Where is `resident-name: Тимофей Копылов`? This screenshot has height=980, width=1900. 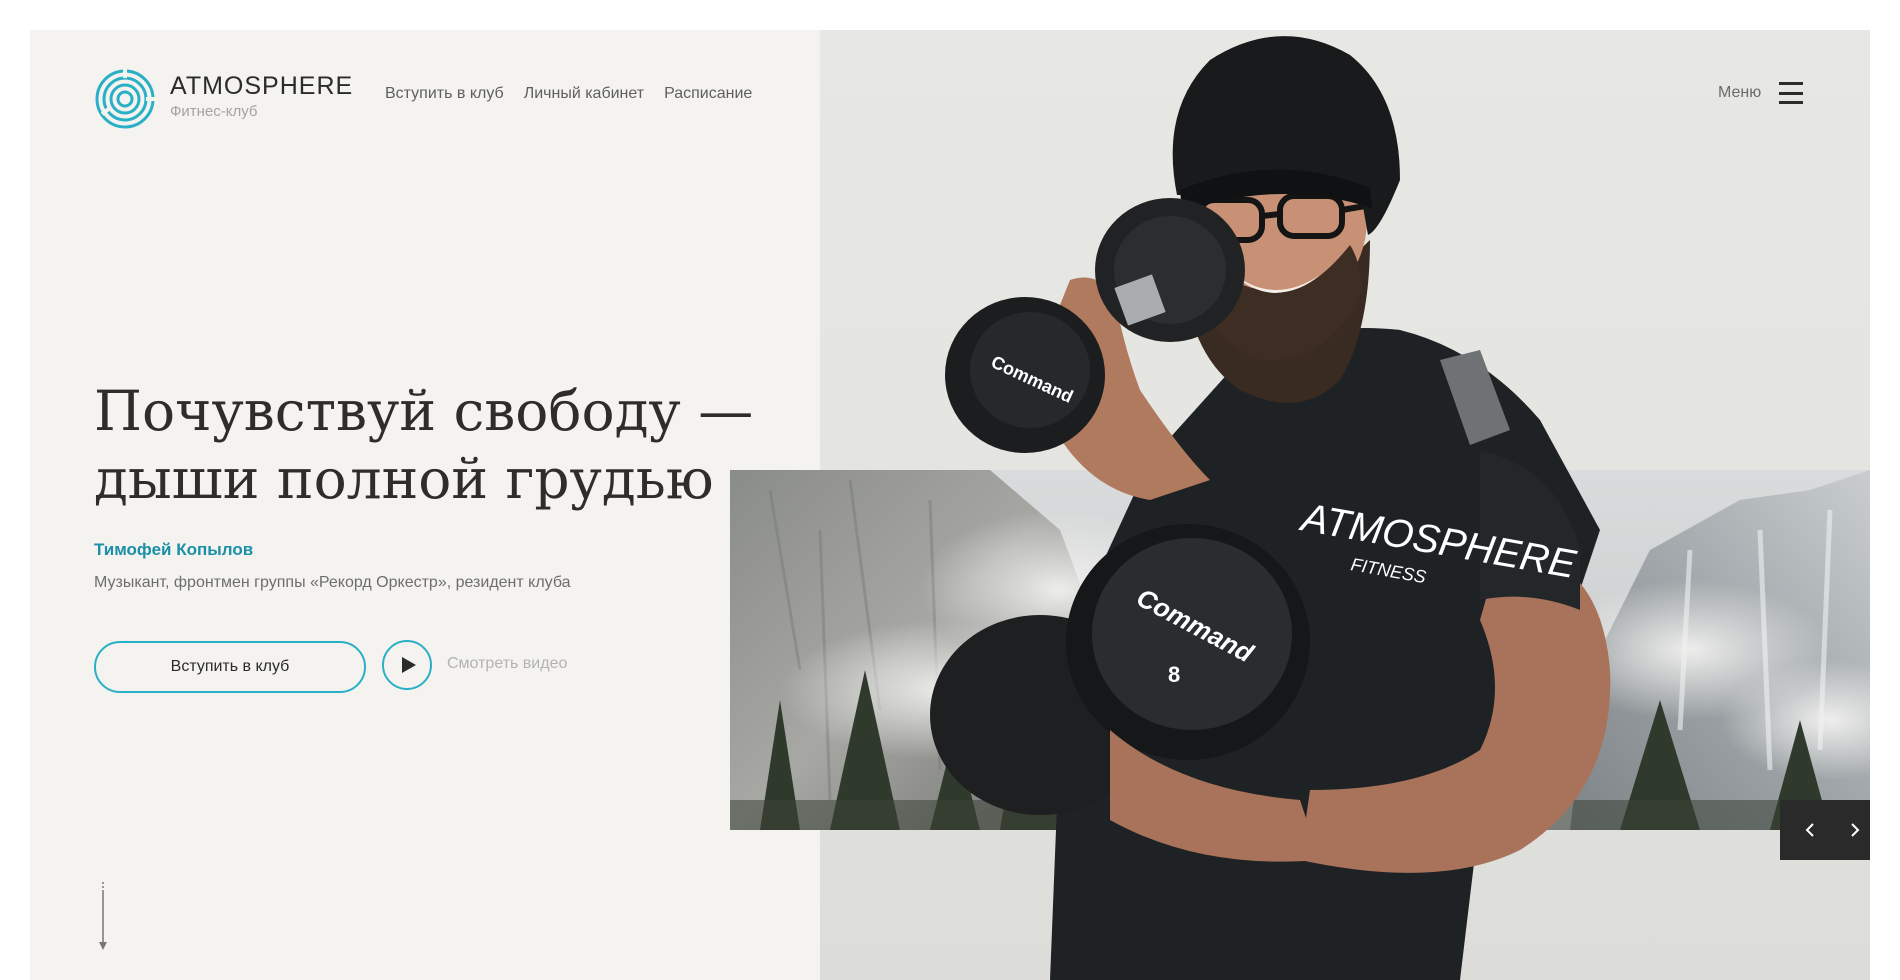 resident-name: Тимофей Копылов is located at coordinates (174, 549).